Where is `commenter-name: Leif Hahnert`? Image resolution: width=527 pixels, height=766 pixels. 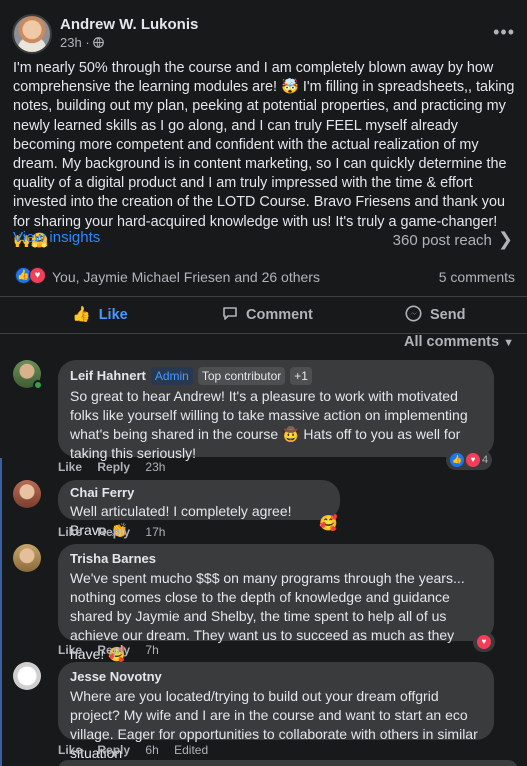
commenter-name: Leif Hahnert is located at coordinates (108, 376).